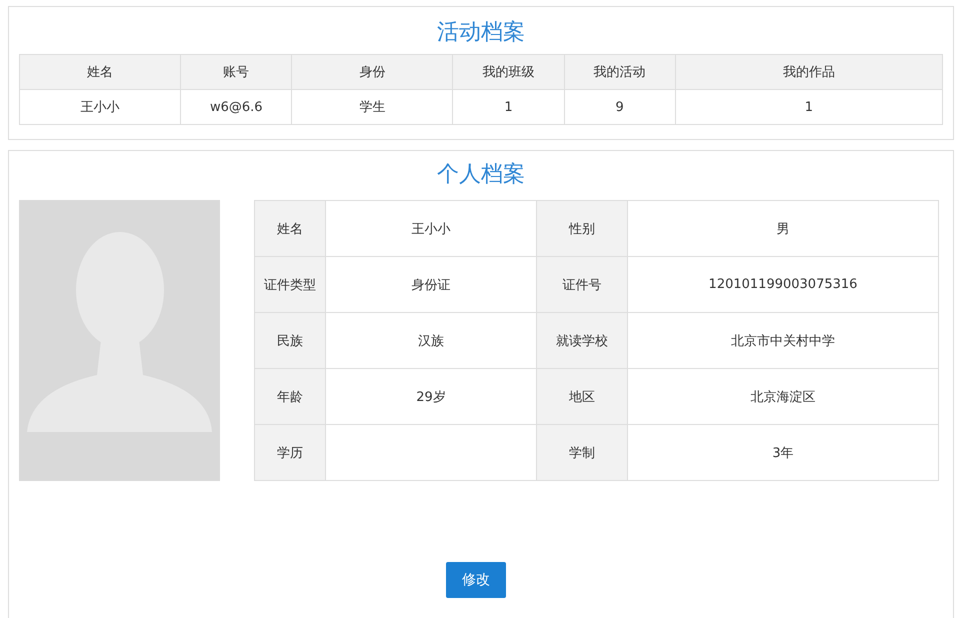  I want to click on column-header: 姓名, so click(100, 72).